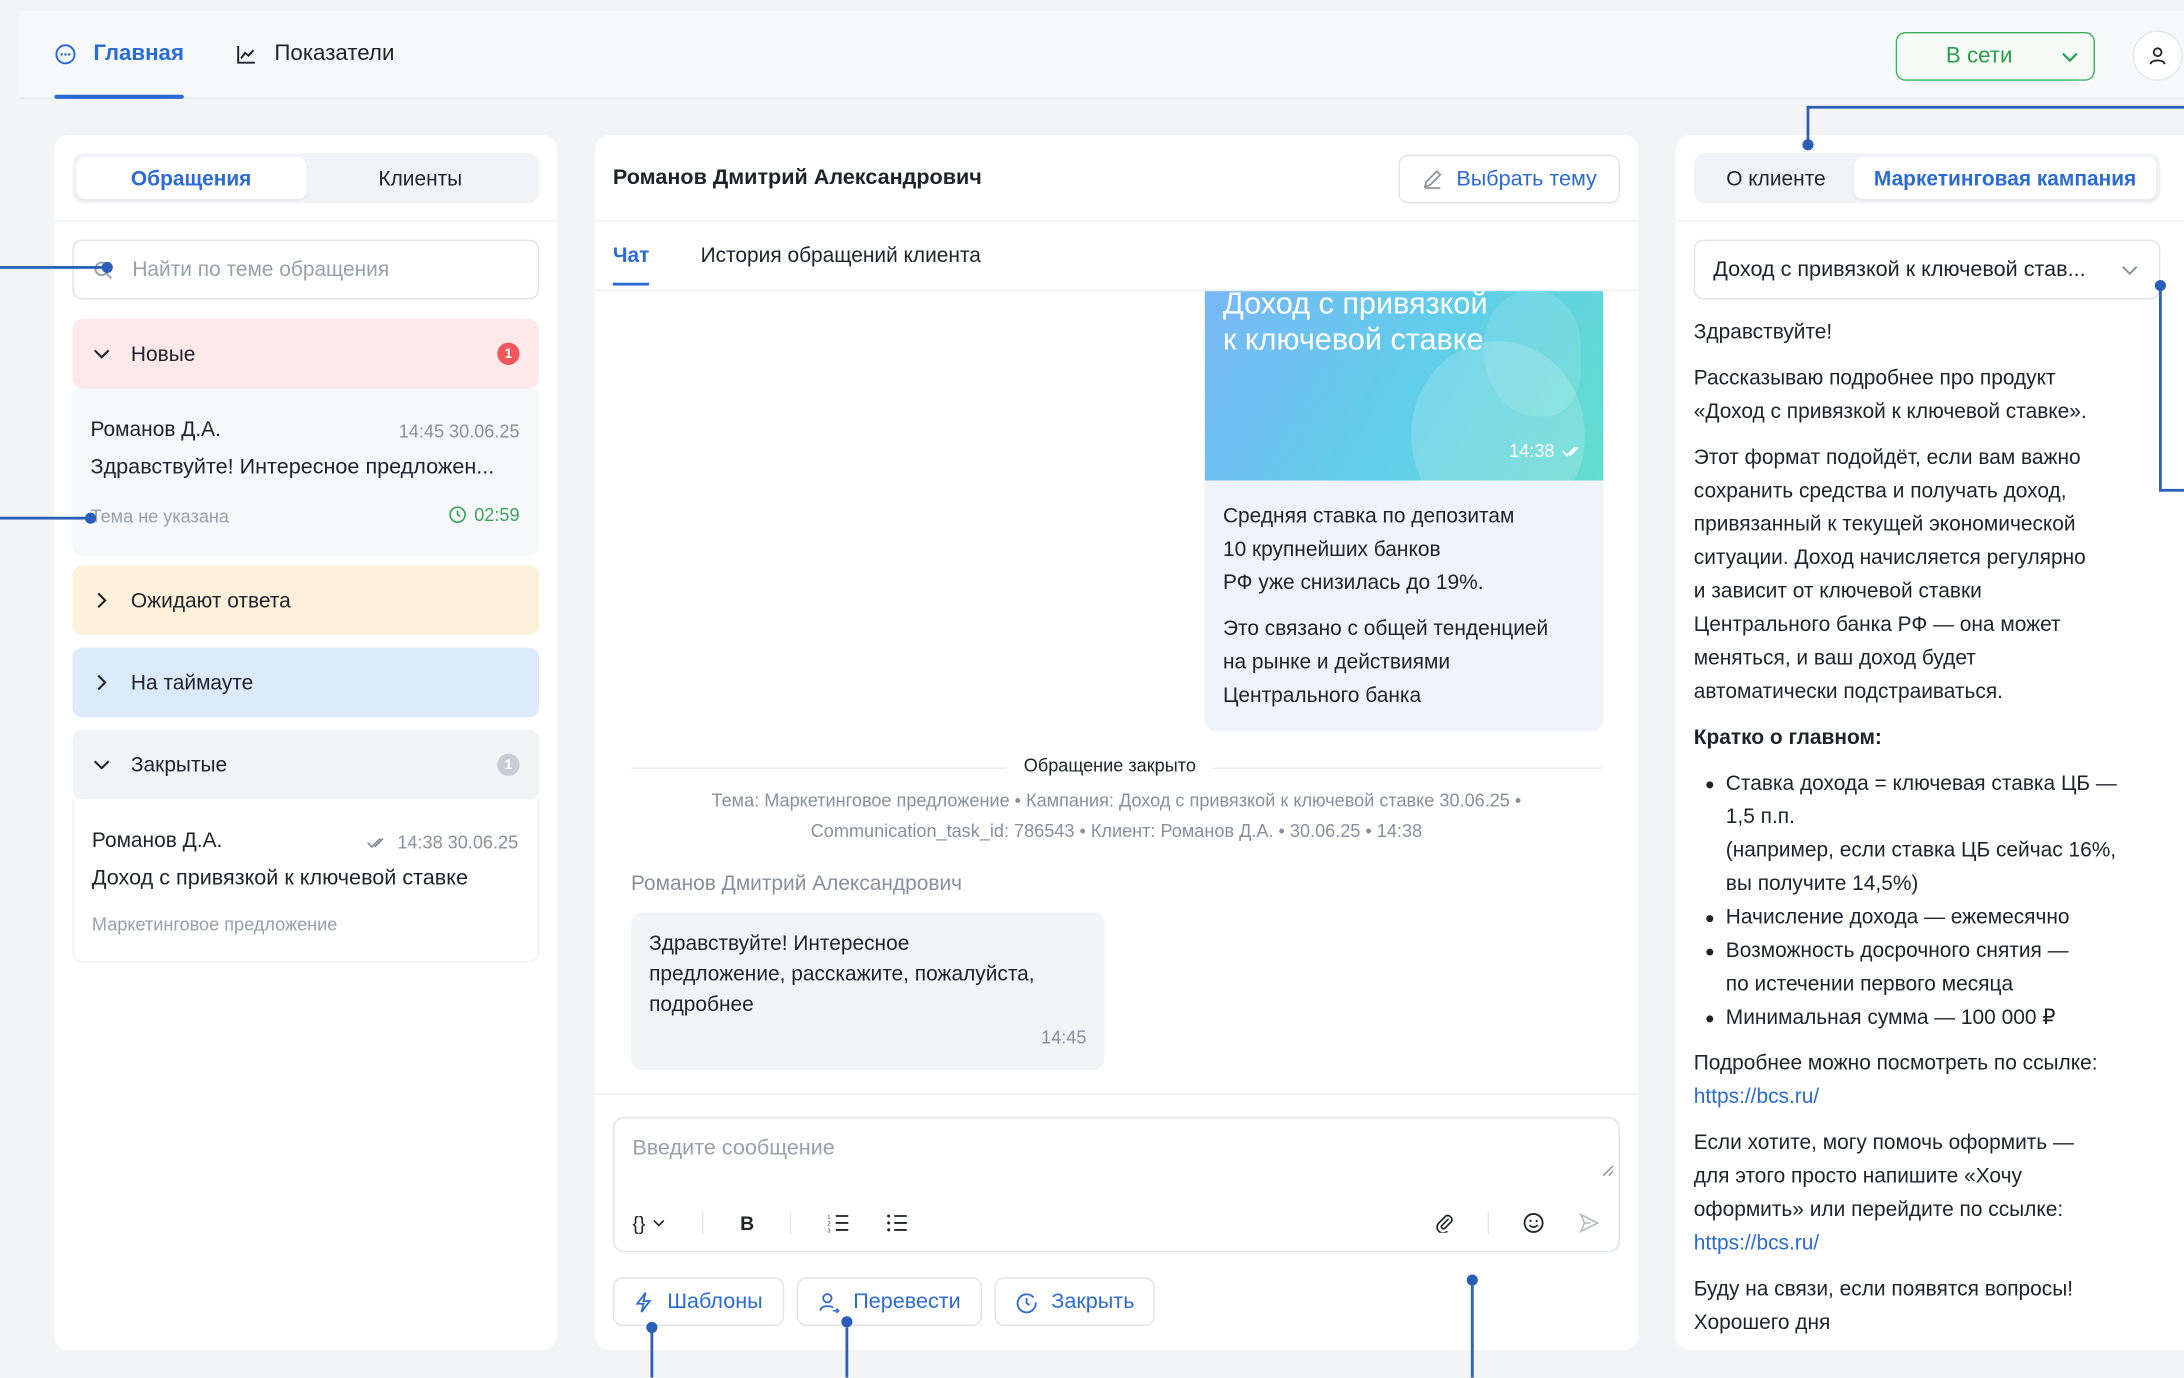  I want to click on user-profile-button, so click(2157, 55).